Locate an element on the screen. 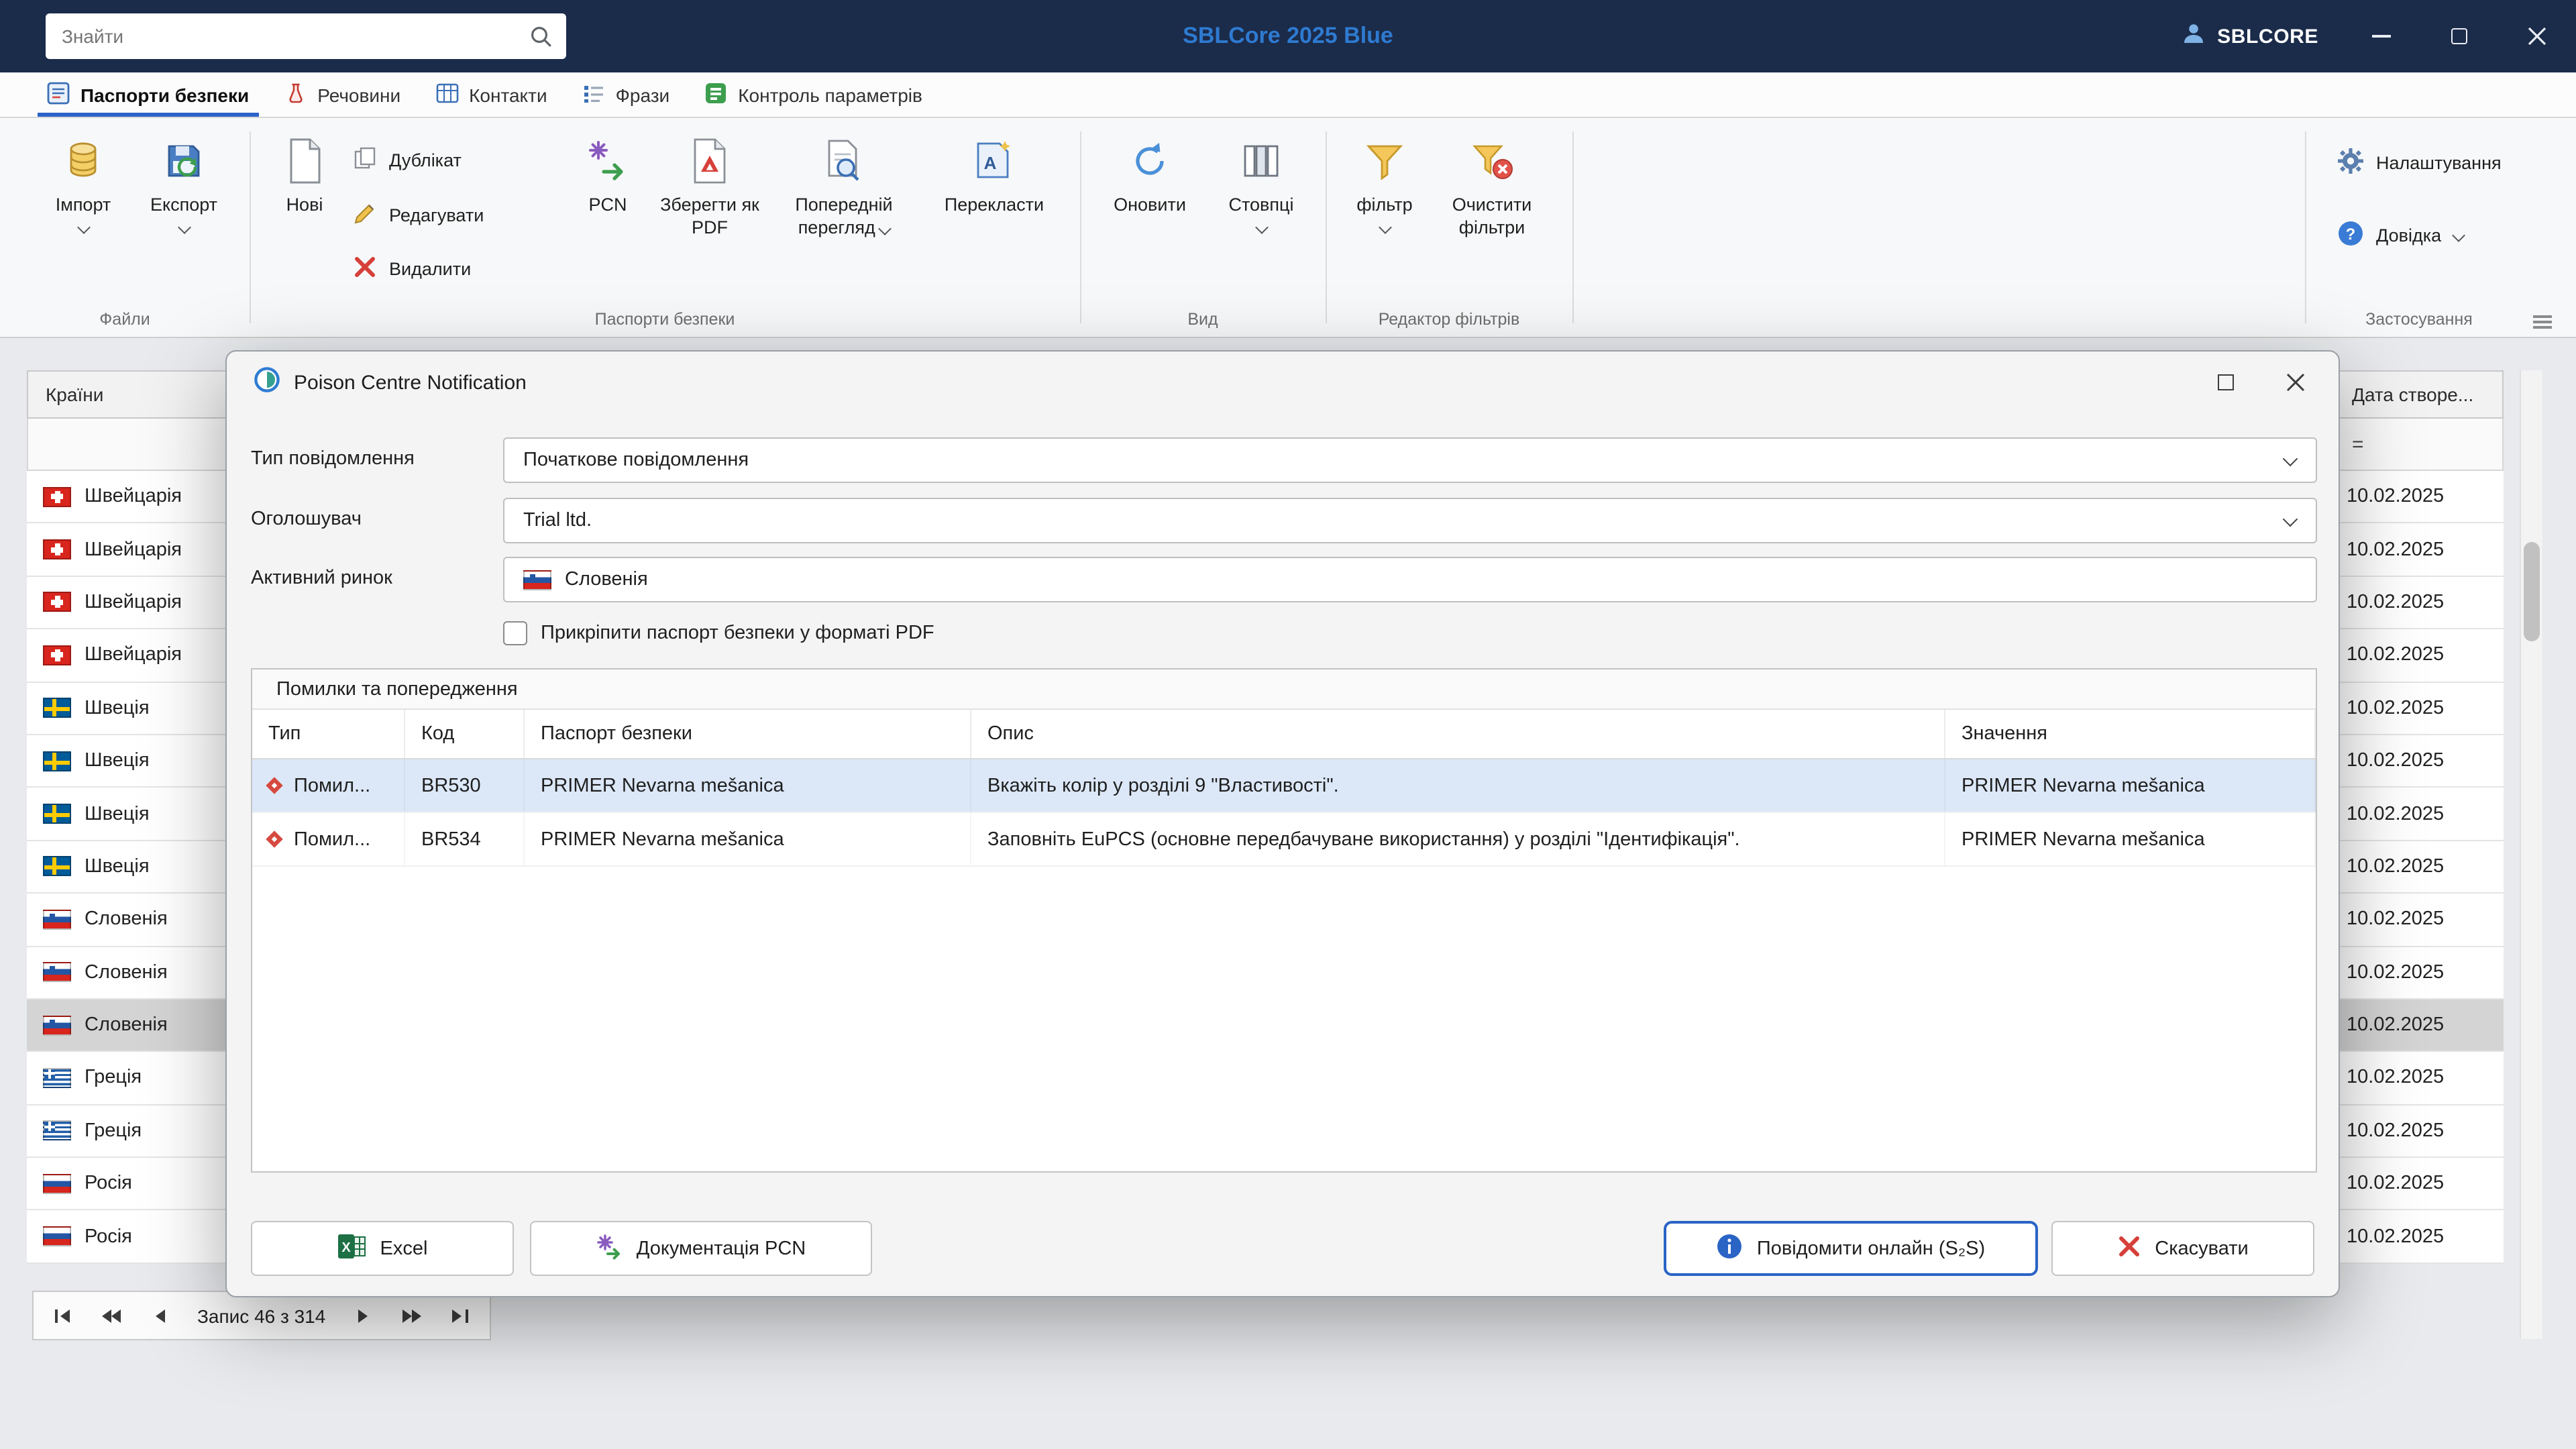  column-header-sds: Паспорт безпеки is located at coordinates (748, 734).